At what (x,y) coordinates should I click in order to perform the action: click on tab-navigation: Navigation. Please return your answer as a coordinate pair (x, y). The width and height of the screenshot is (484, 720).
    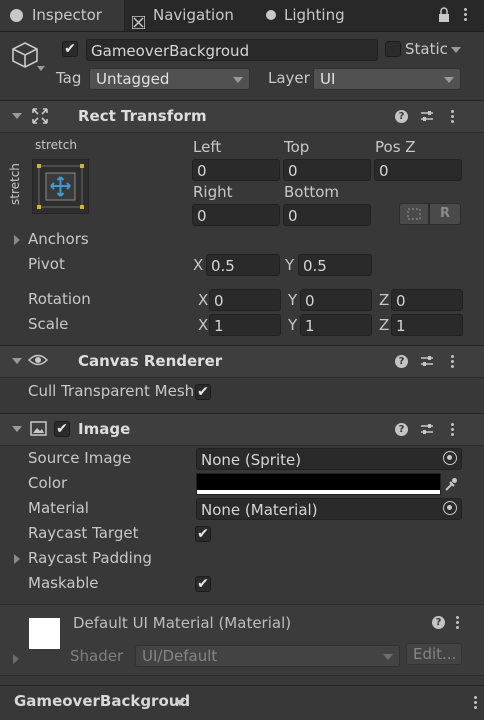
    Looking at the image, I should click on (191, 15).